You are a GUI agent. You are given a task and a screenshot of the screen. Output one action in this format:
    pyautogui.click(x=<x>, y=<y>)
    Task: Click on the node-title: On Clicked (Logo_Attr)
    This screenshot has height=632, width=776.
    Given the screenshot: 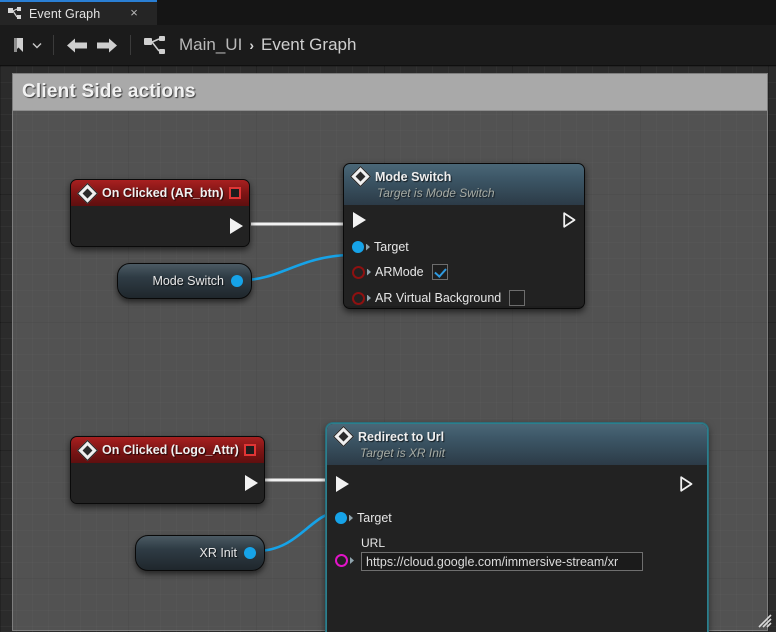 What is the action you would take?
    pyautogui.click(x=170, y=450)
    